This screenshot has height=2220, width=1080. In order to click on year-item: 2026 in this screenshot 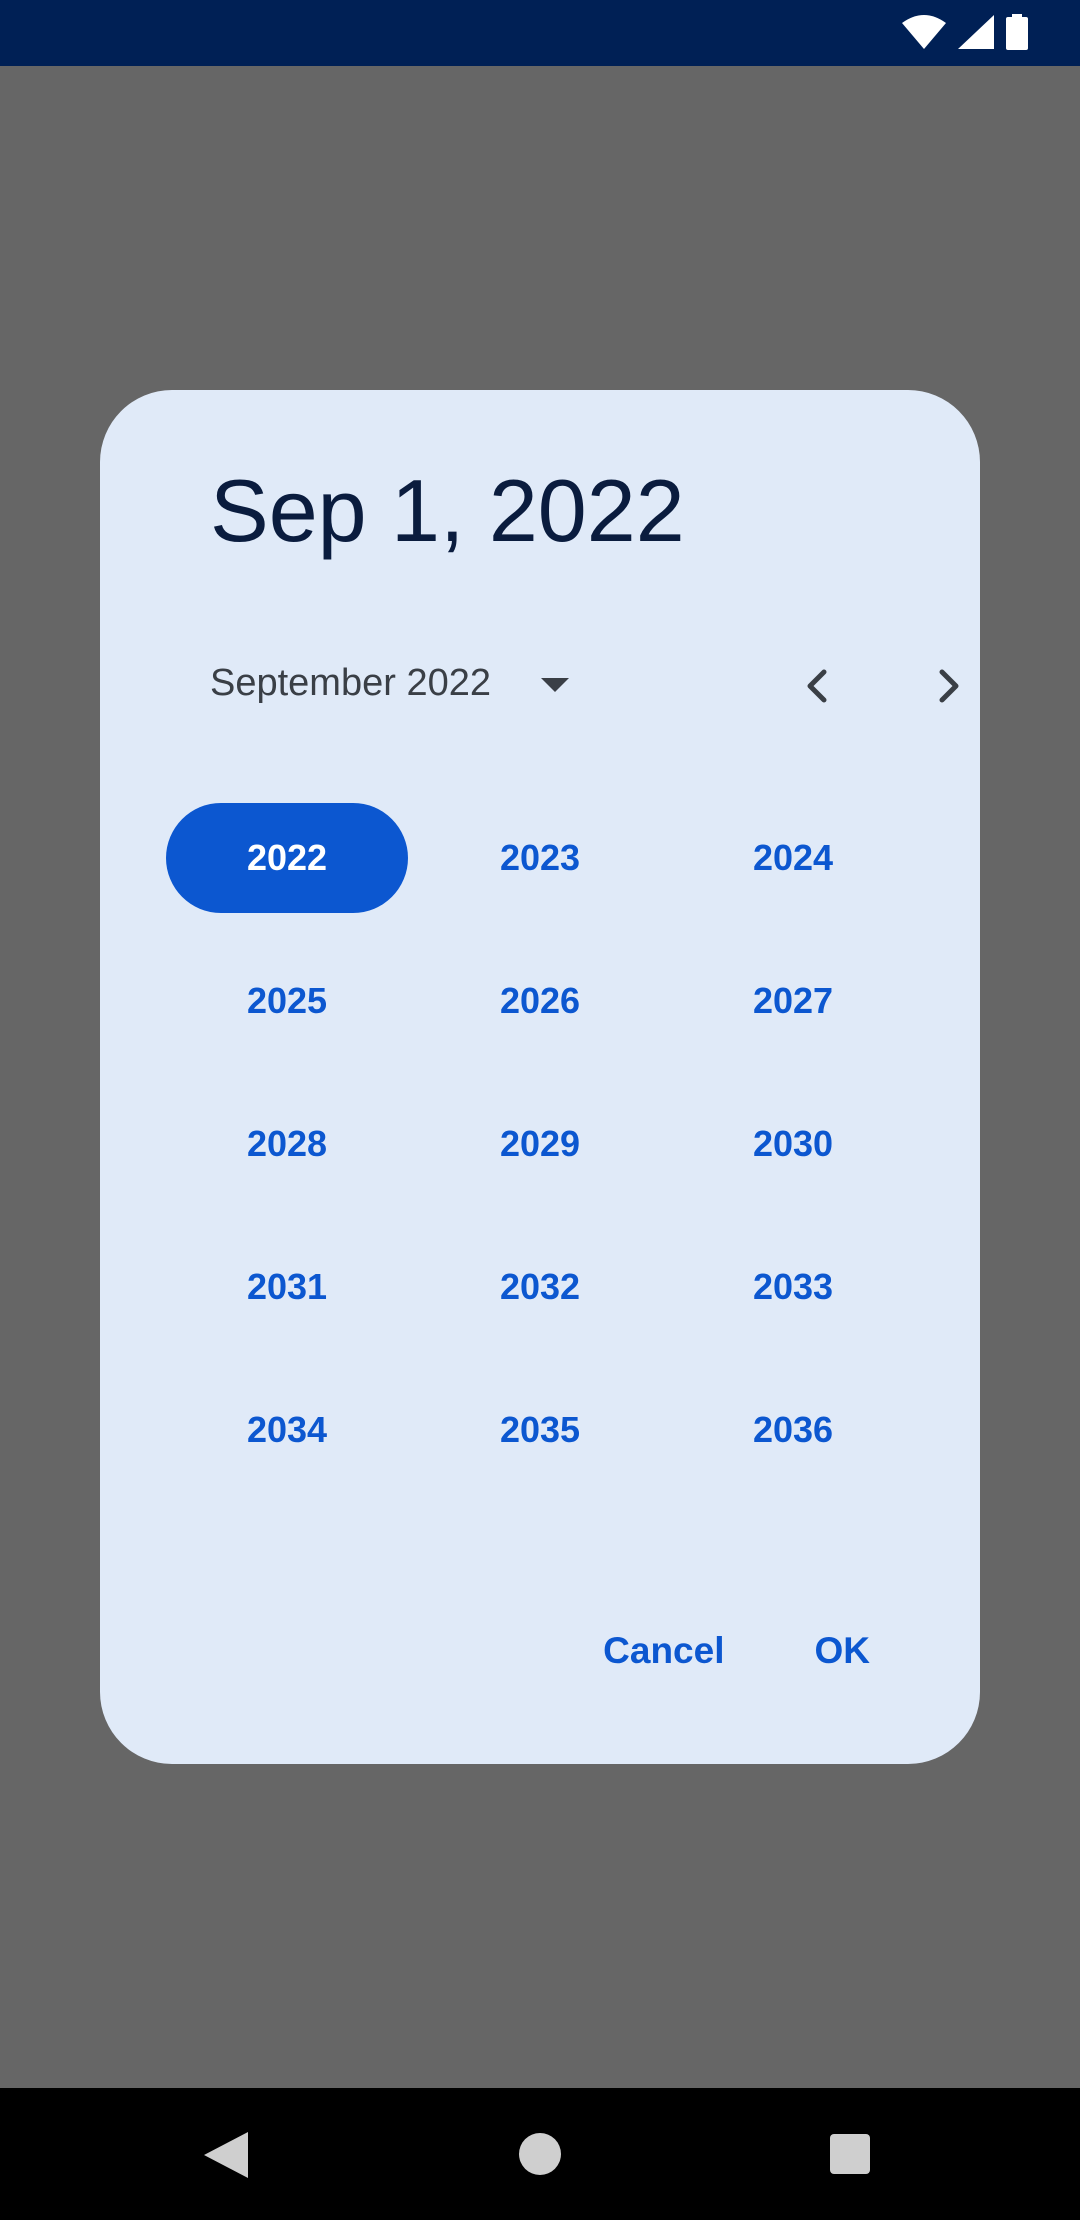, I will do `click(540, 1001)`.